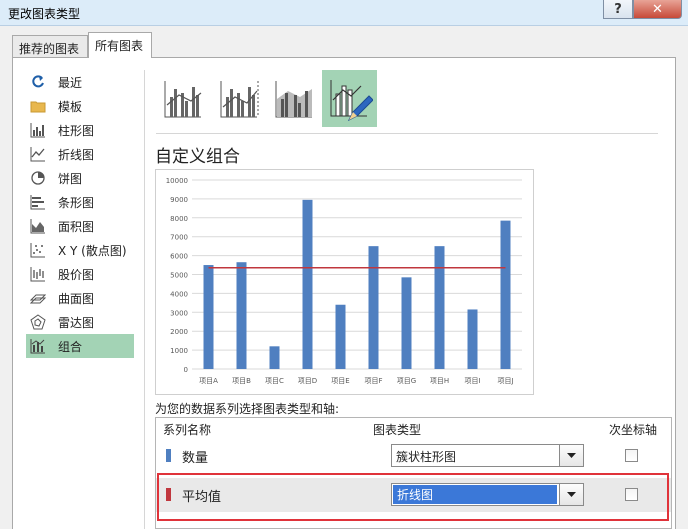  I want to click on combo-column-line-icon, so click(182, 98).